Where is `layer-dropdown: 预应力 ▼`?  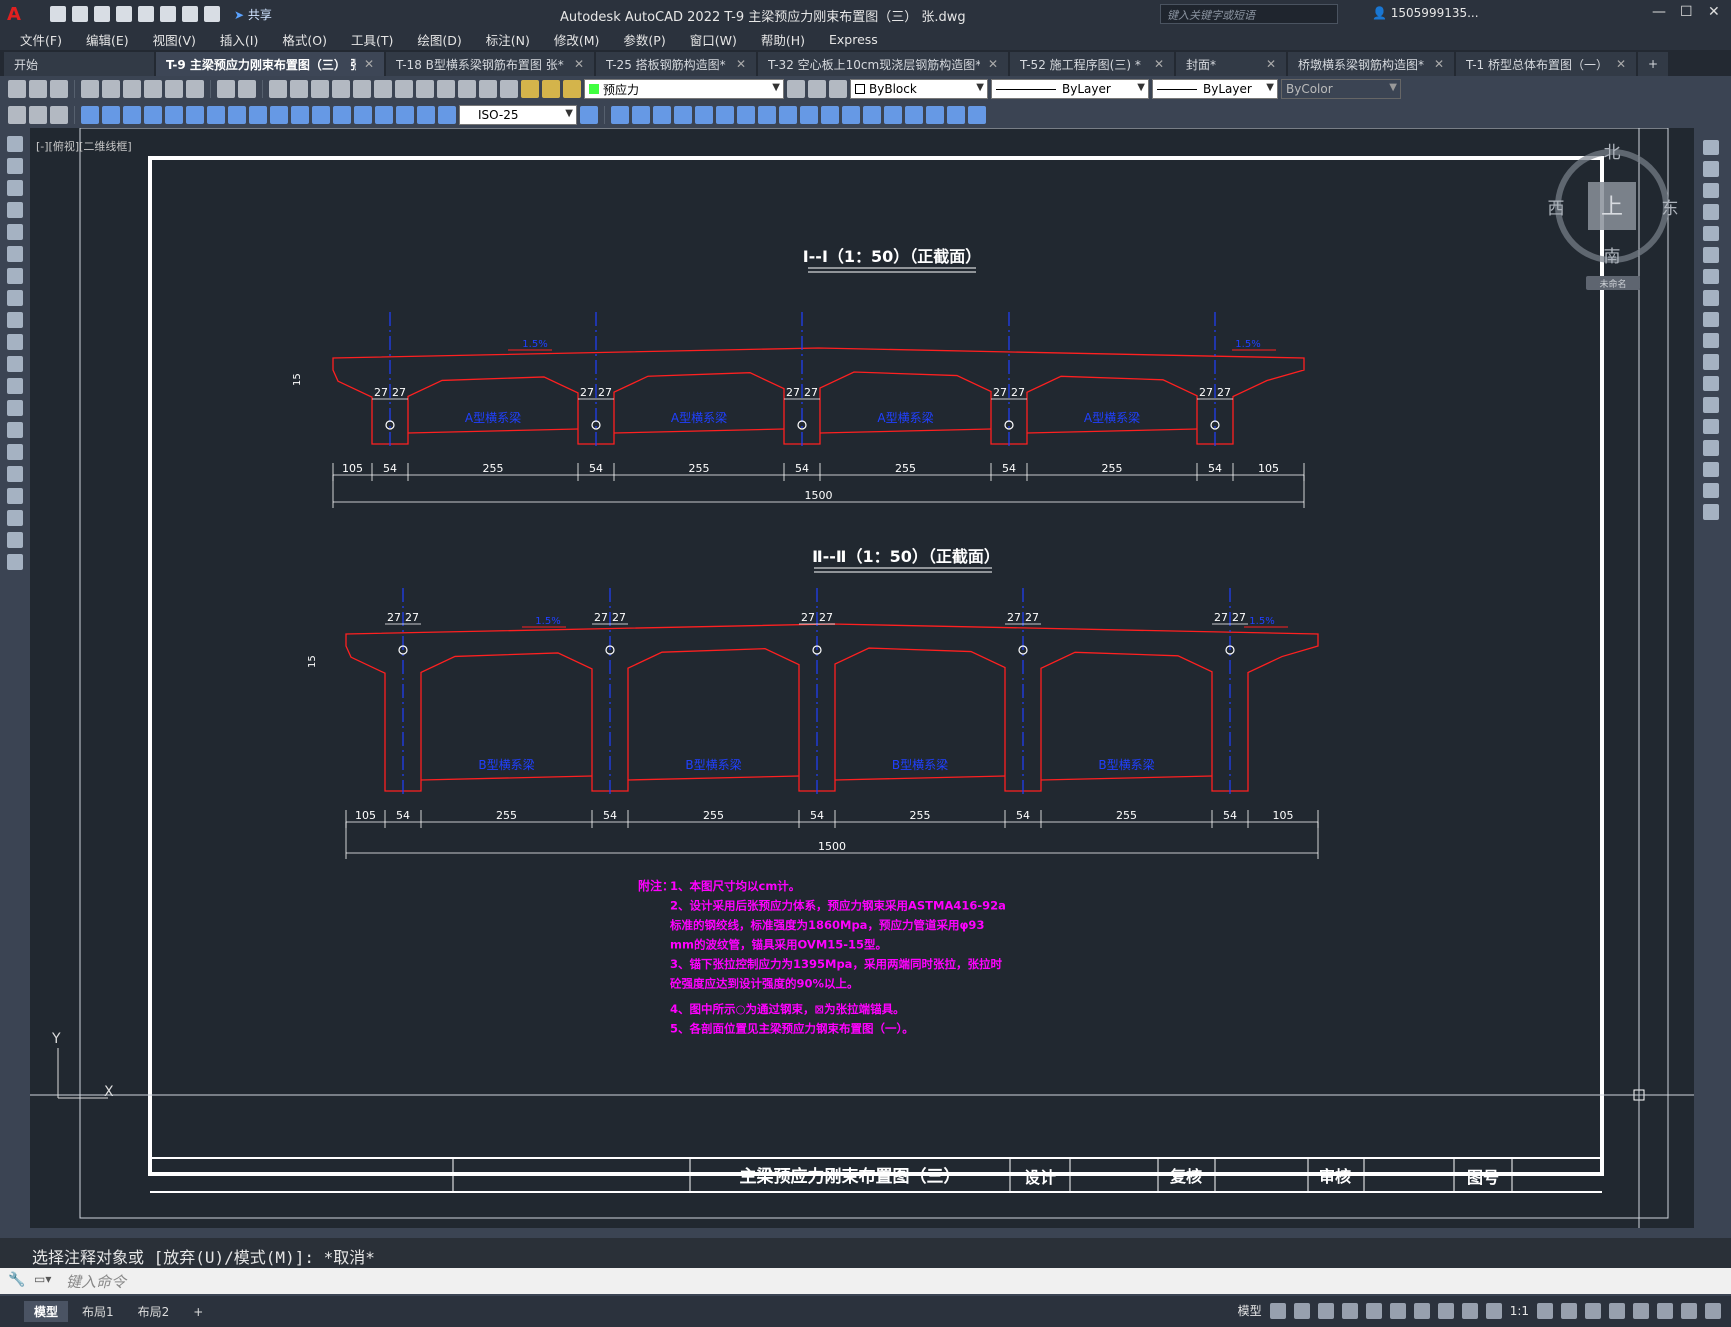
layer-dropdown: 预应力 ▼ is located at coordinates (684, 89).